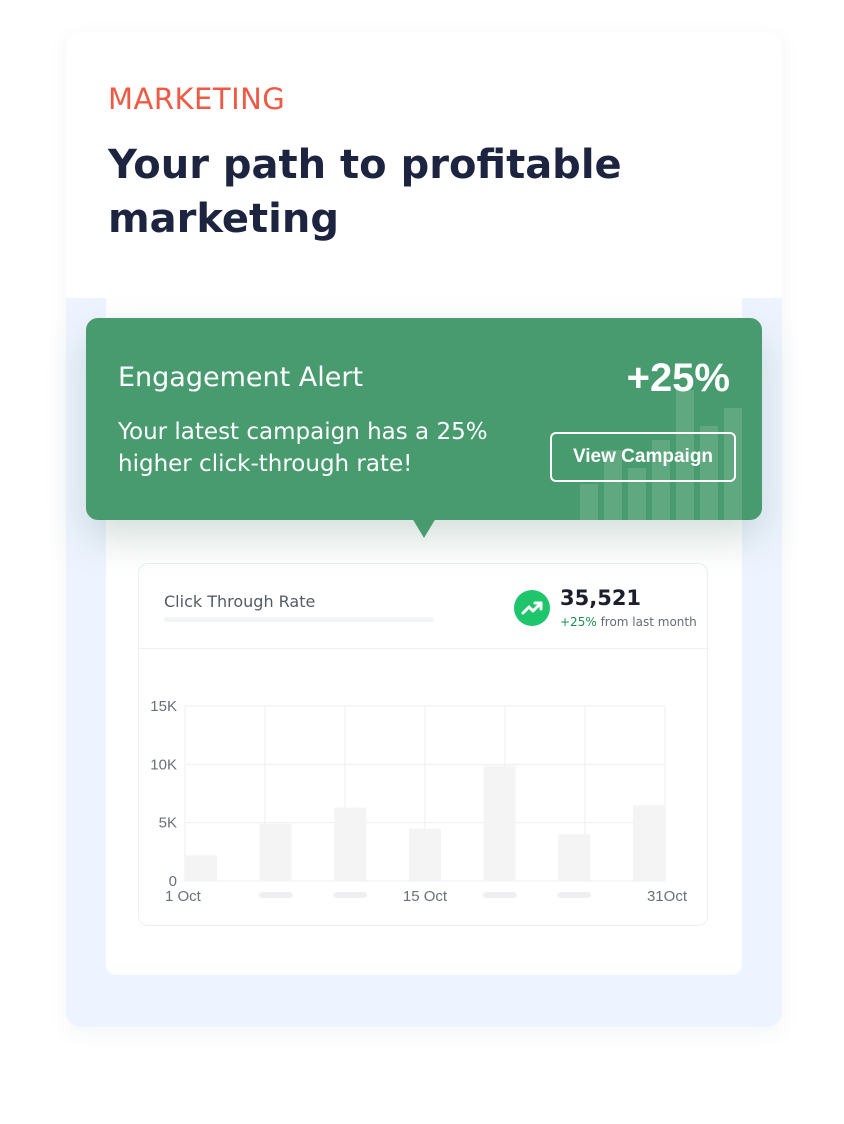 The height and width of the screenshot is (1124, 844). What do you see at coordinates (589, 502) in the screenshot?
I see `decor-bar` at bounding box center [589, 502].